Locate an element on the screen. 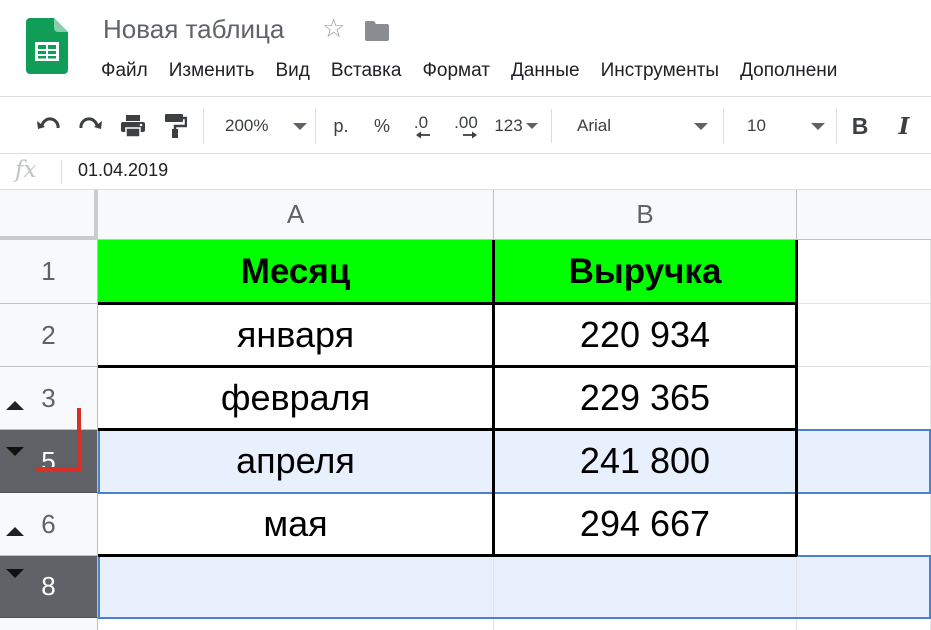 The width and height of the screenshot is (931, 630). arrow-right-icon is located at coordinates (470, 134).